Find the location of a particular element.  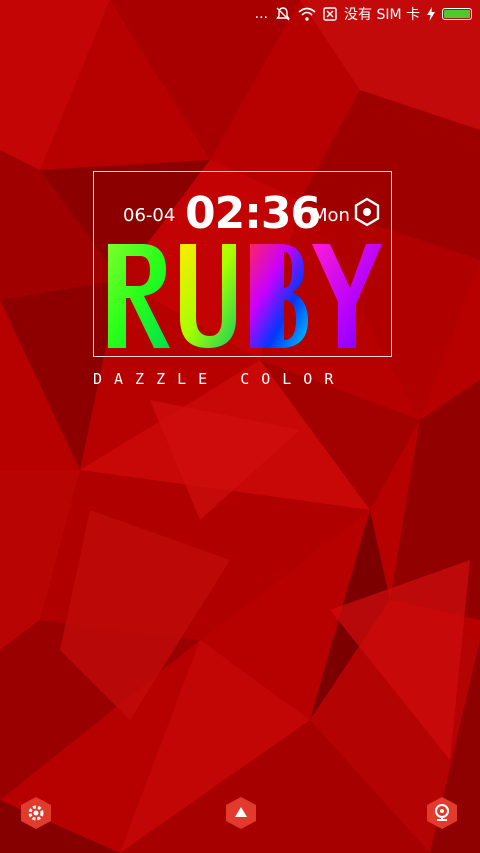

charging-icon is located at coordinates (431, 14).